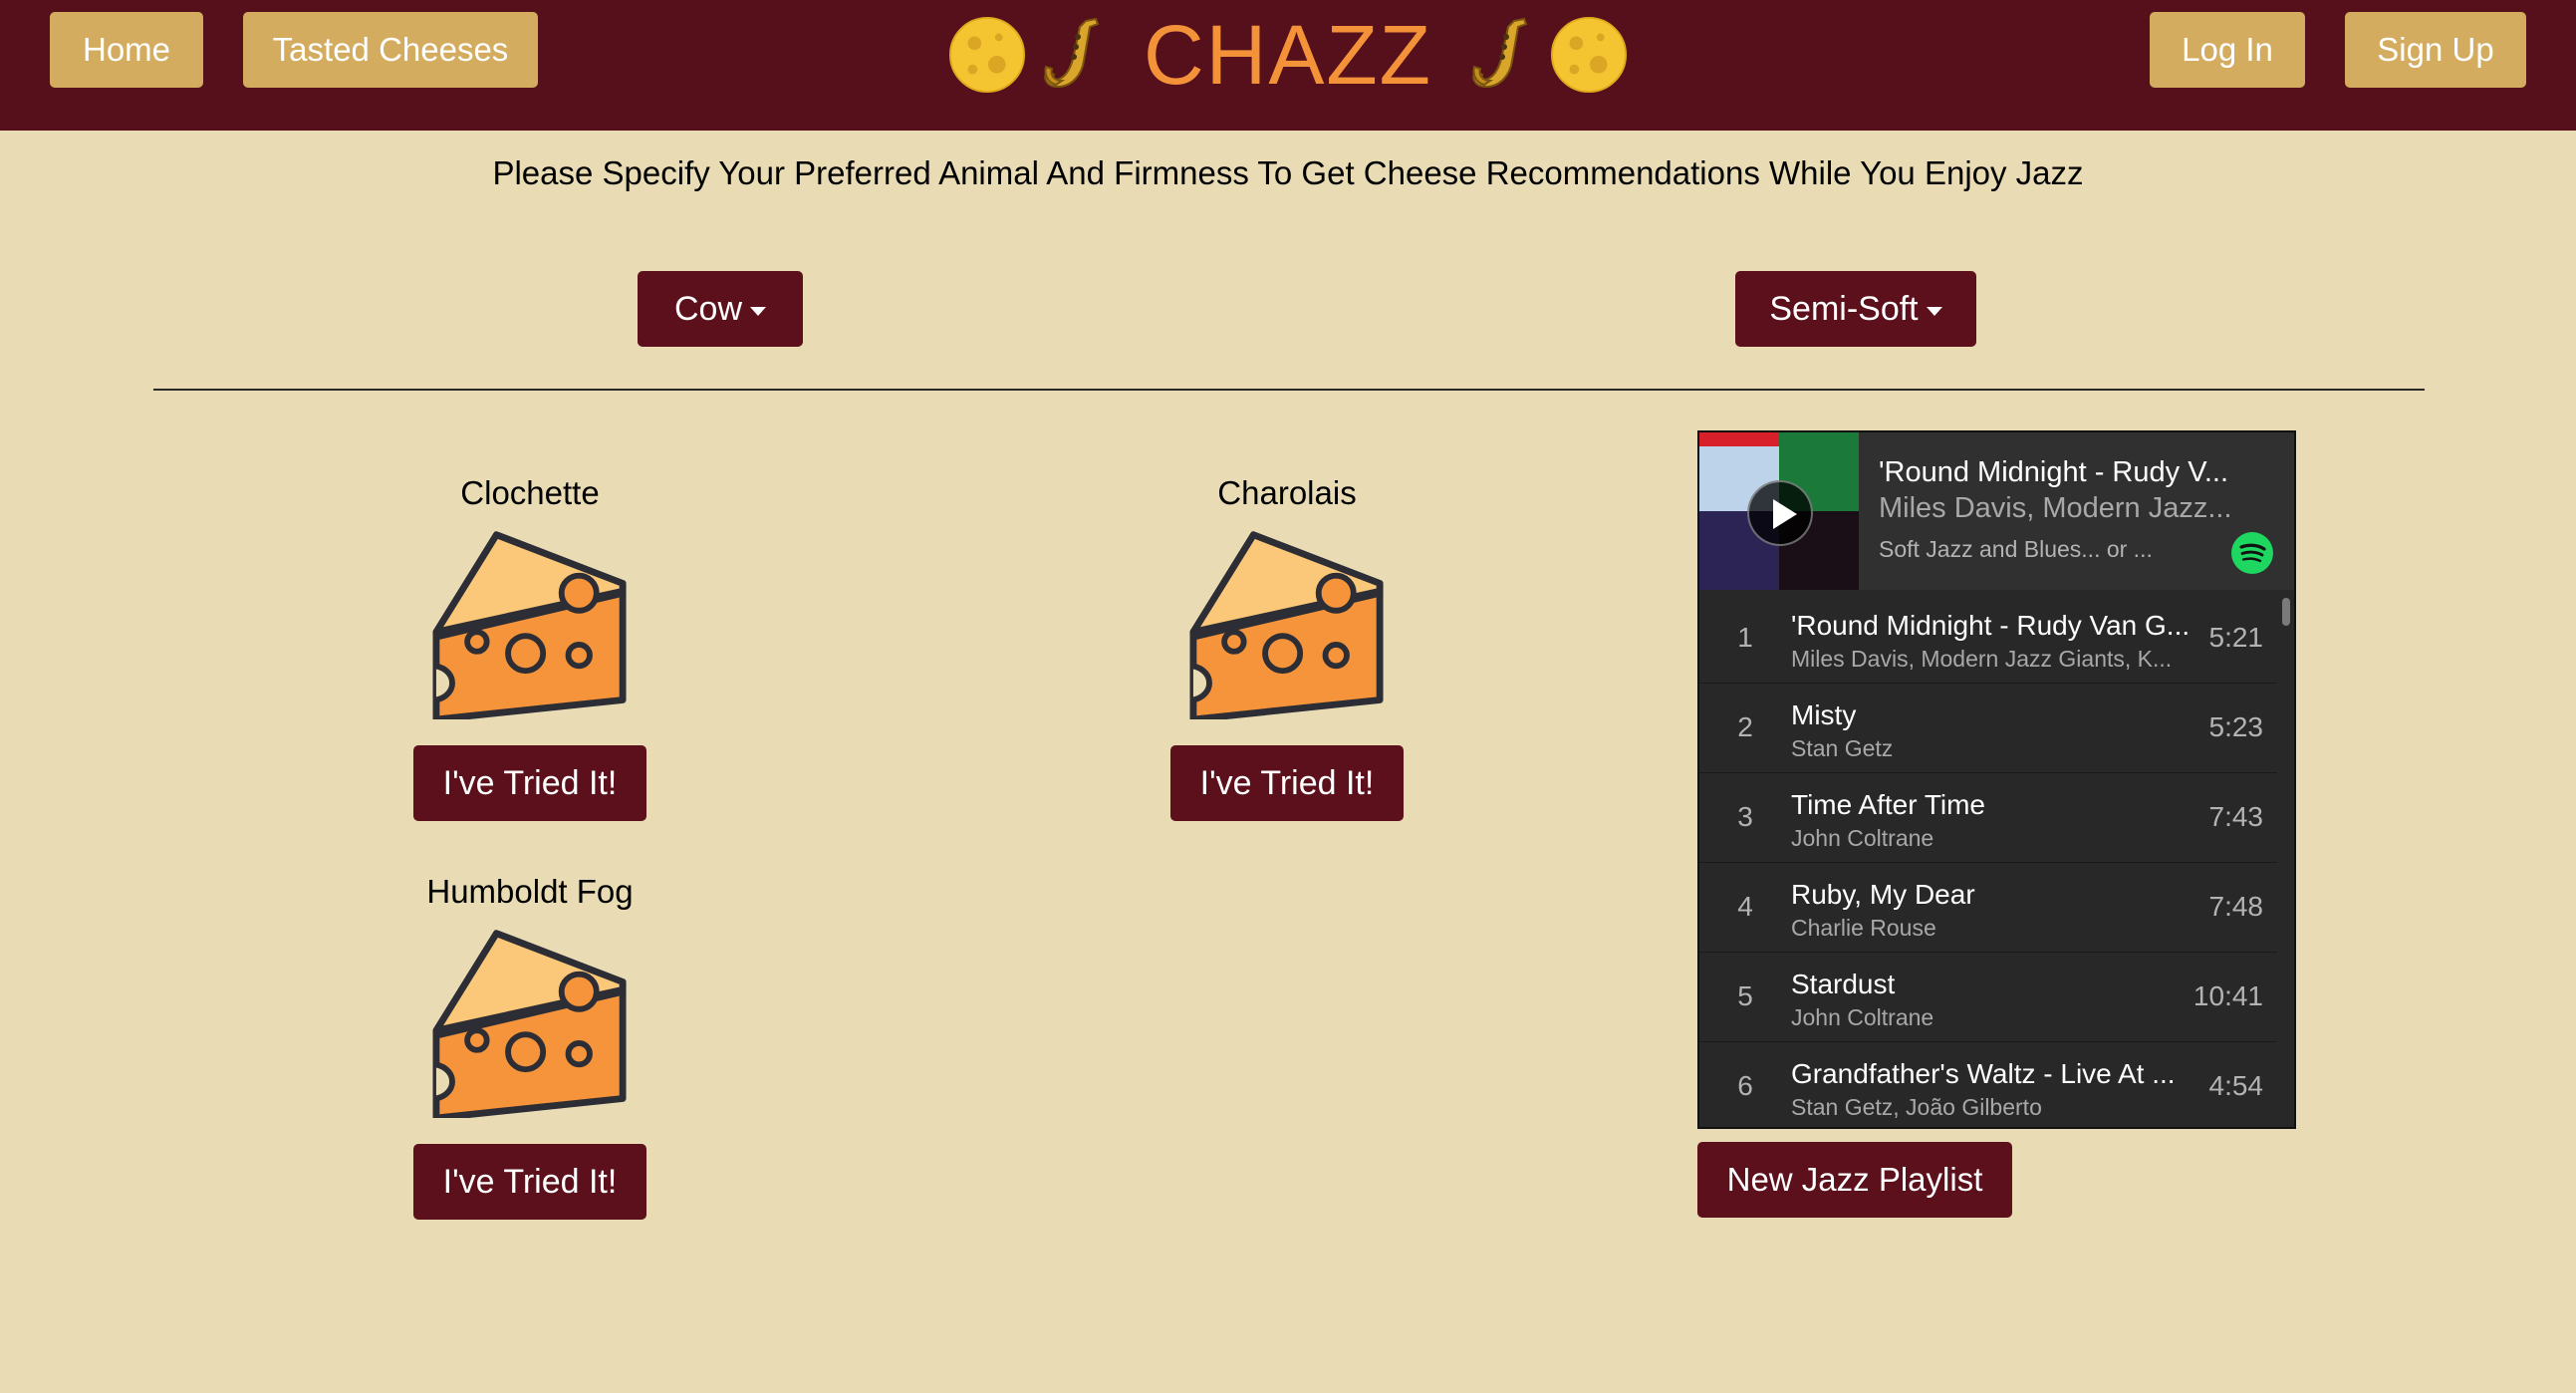 The height and width of the screenshot is (1393, 2576). I want to click on brand-title: CHAZZ, so click(1288, 54).